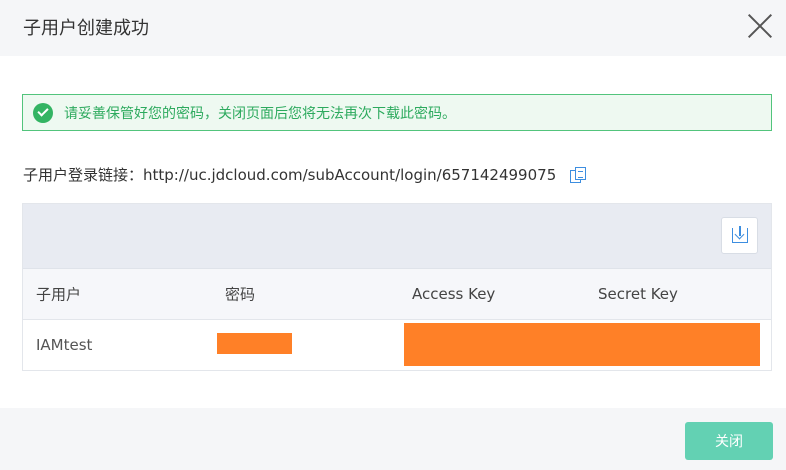  Describe the element at coordinates (254, 343) in the screenshot. I see `password-redaction` at that location.